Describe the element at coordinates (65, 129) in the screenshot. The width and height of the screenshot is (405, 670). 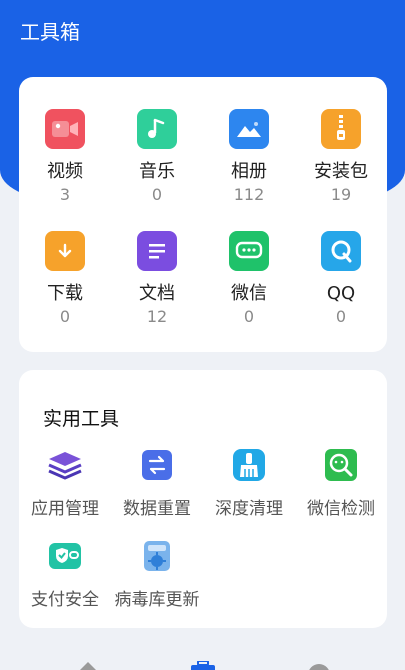
I see `video-icon` at that location.